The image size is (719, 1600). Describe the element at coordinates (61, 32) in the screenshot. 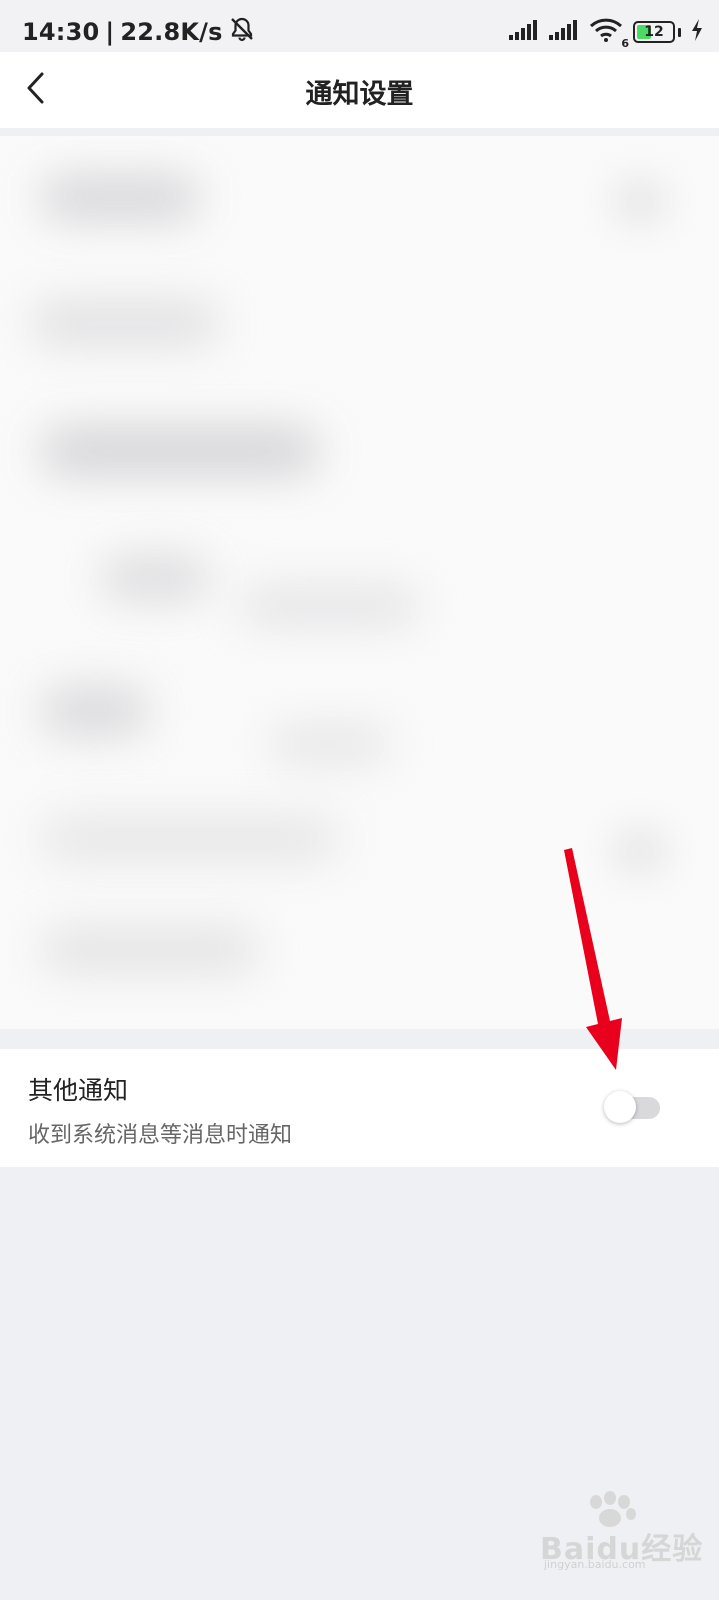

I see `status-time: 14:30` at that location.